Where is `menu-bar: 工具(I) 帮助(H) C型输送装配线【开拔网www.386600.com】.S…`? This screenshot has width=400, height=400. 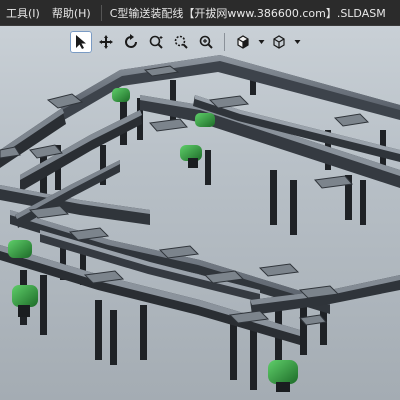 menu-bar: 工具(I) 帮助(H) C型输送装配线【开拔网www.386600.com】.S… is located at coordinates (200, 13).